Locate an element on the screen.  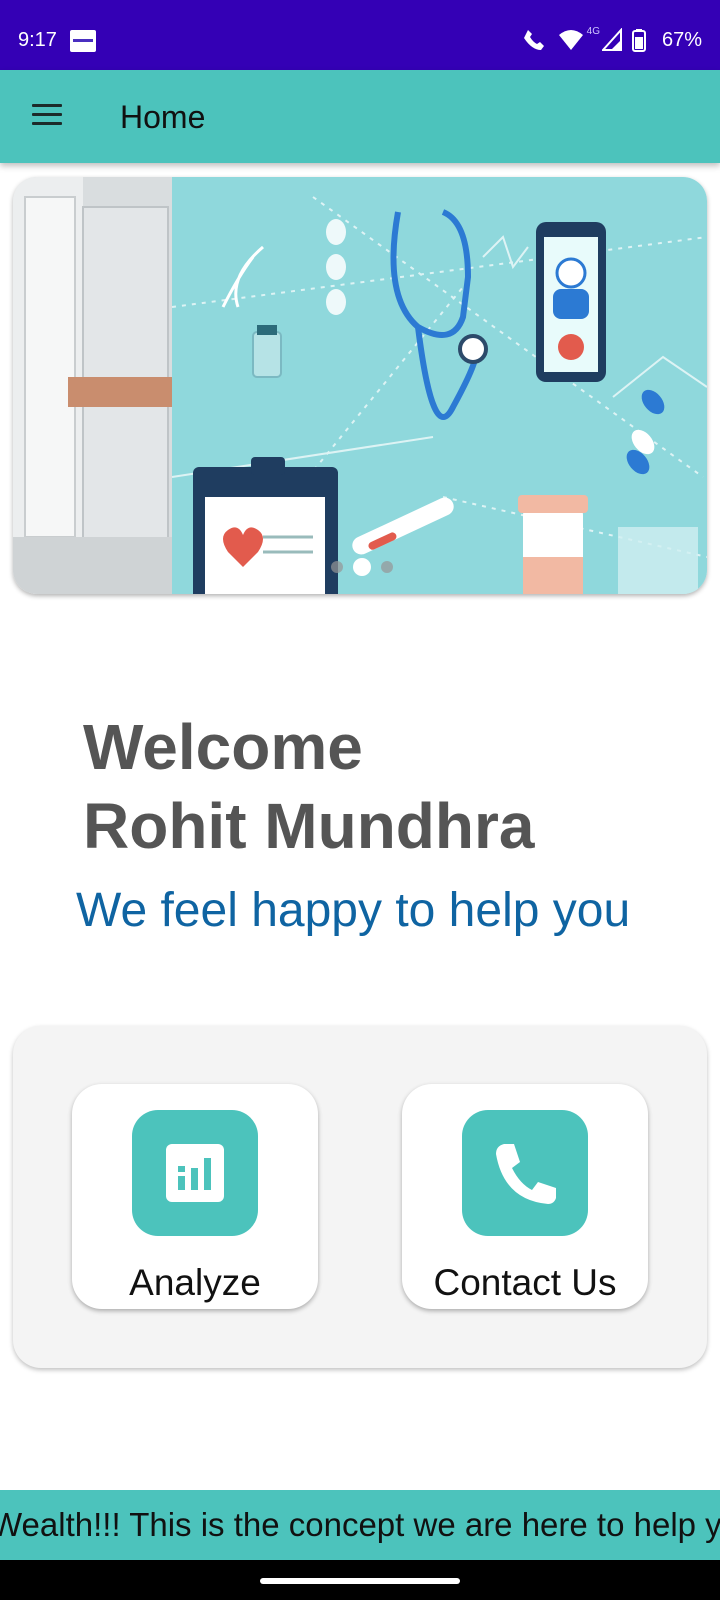
app-notification-icon is located at coordinates (83, 41).